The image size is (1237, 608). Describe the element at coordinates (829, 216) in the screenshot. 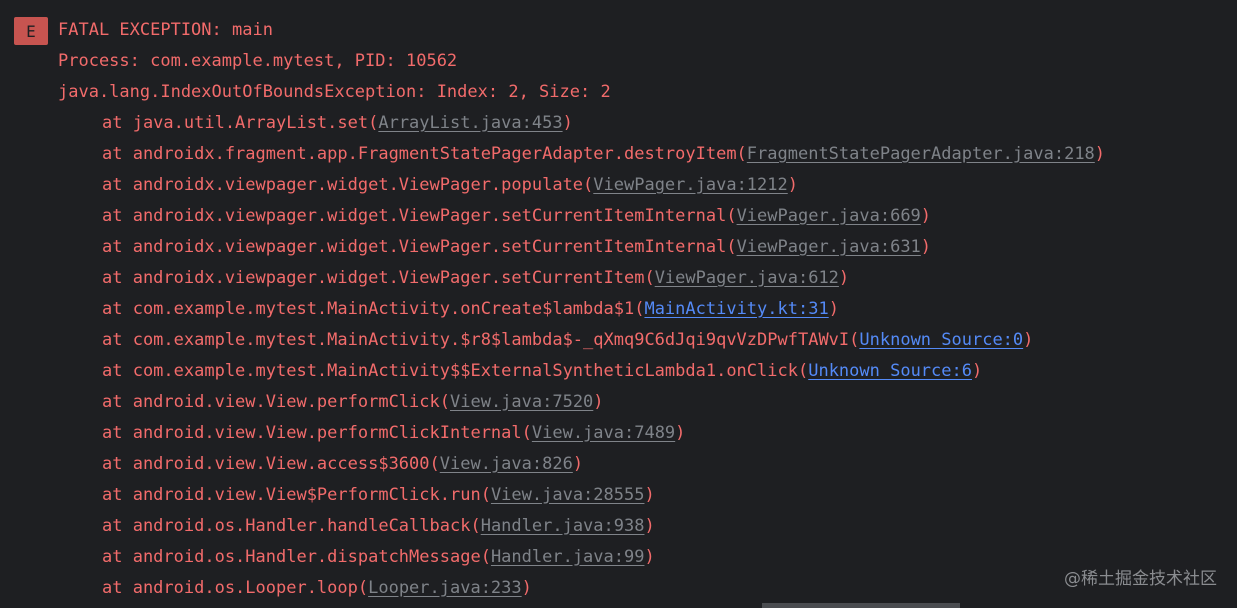

I see `source-link: ViewPager.java:669` at that location.